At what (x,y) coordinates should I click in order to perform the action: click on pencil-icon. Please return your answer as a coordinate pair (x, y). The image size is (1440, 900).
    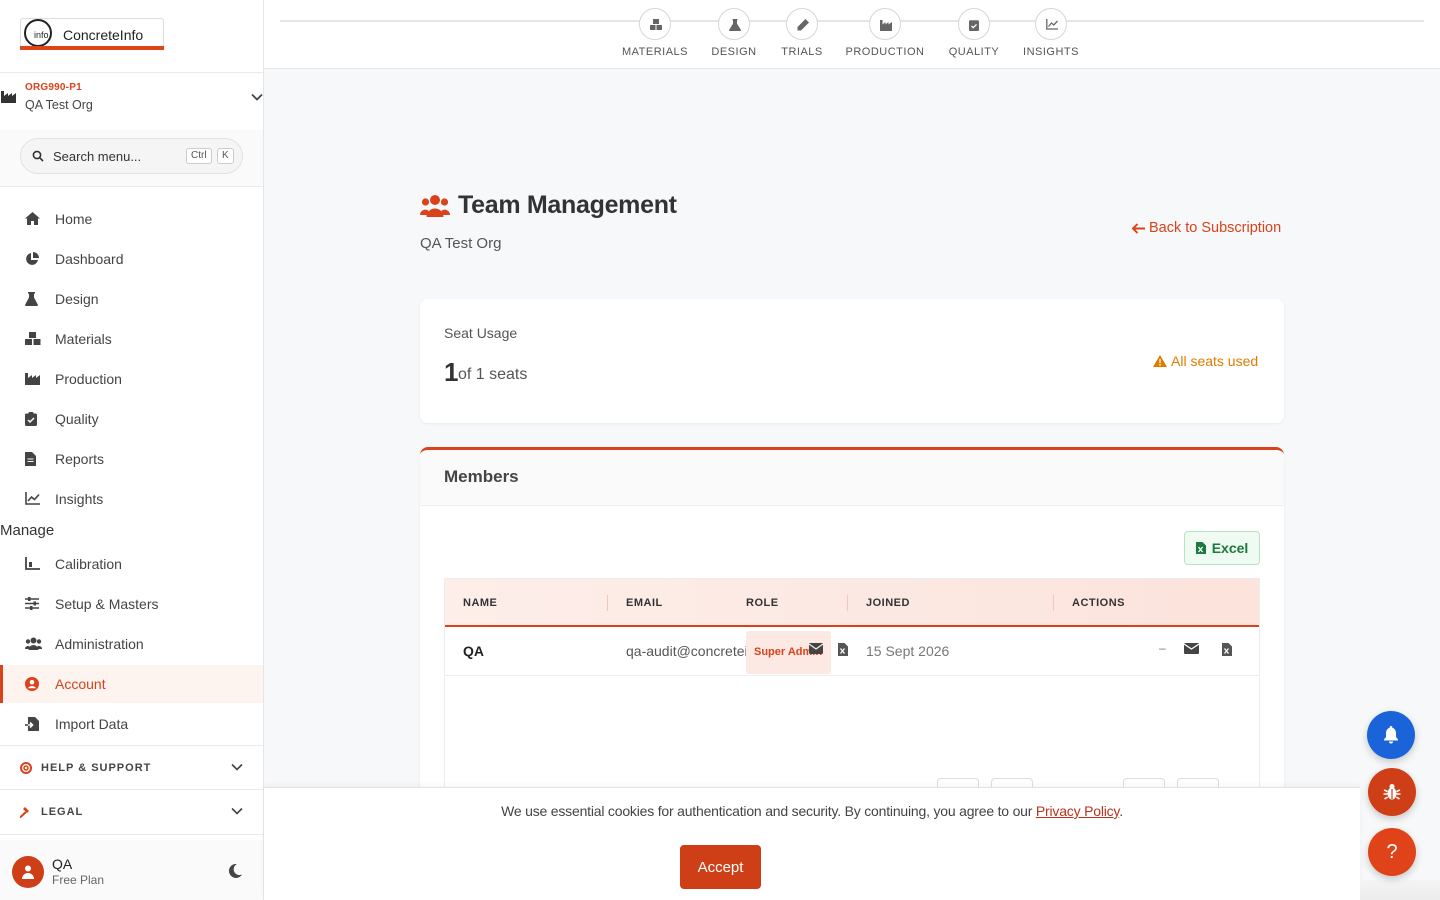
    Looking at the image, I should click on (803, 25).